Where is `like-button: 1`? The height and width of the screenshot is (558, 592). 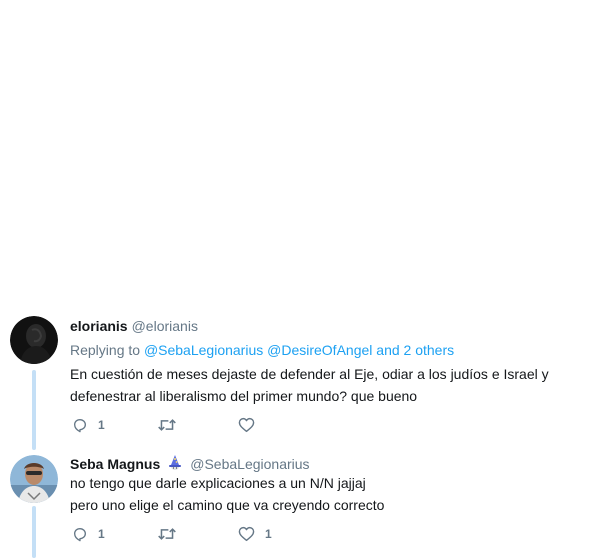
like-button: 1 is located at coordinates (255, 534).